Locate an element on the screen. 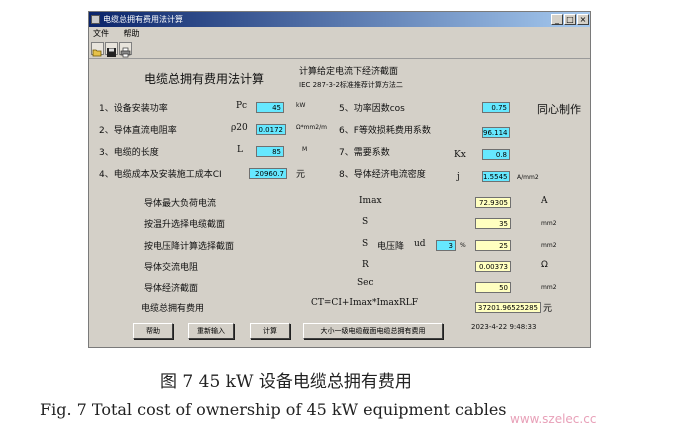 The width and height of the screenshot is (678, 446). power-unit: kW is located at coordinates (301, 105).